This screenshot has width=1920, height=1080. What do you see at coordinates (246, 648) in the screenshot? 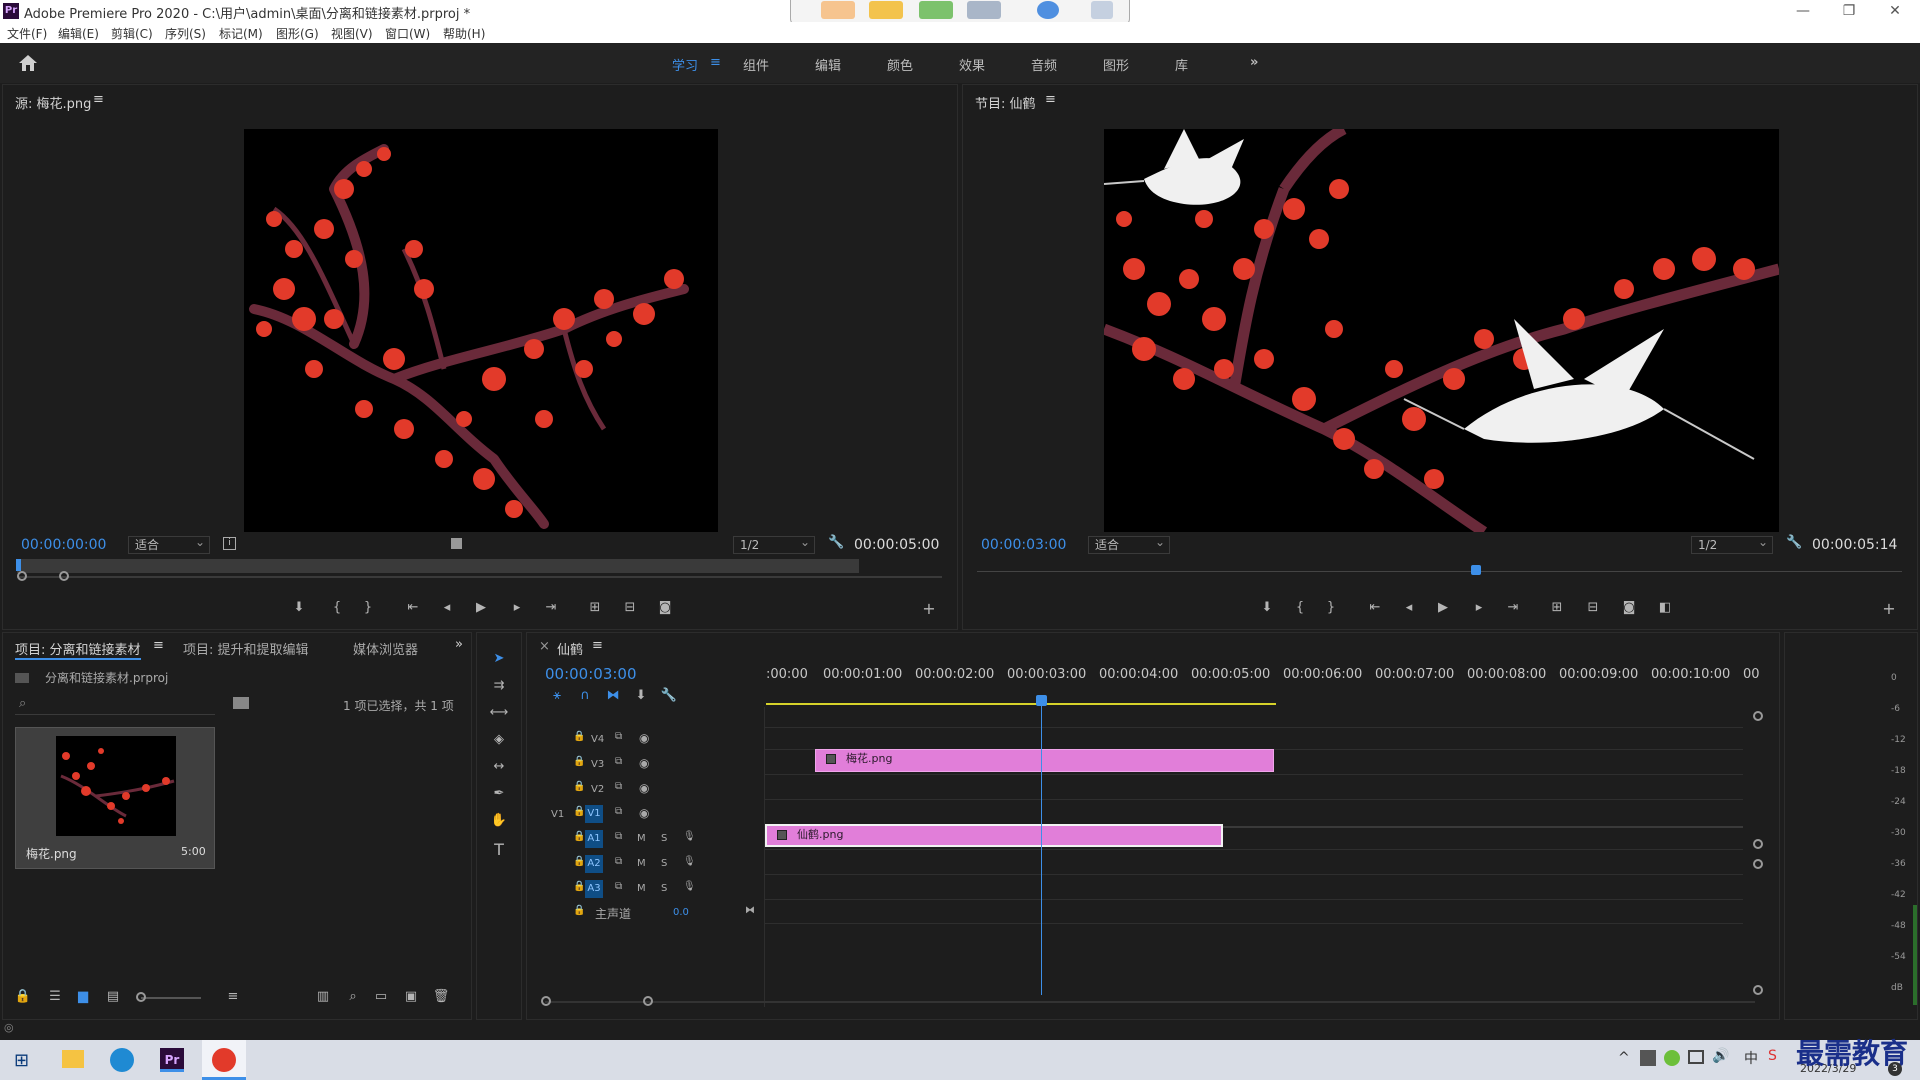
I see `tab-project-lift: 项目: 提升和提取编辑` at bounding box center [246, 648].